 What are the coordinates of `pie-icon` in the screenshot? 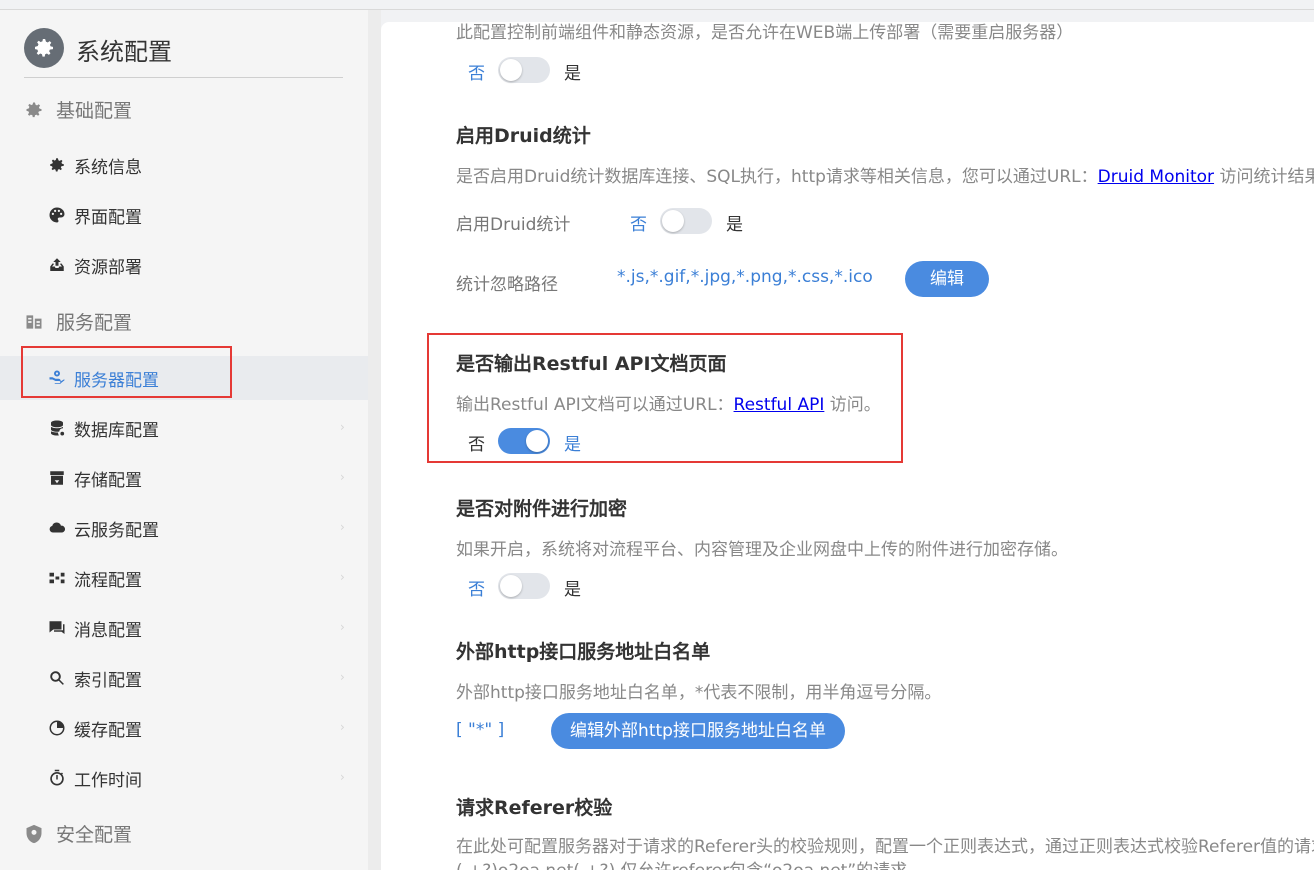 It's located at (57, 728).